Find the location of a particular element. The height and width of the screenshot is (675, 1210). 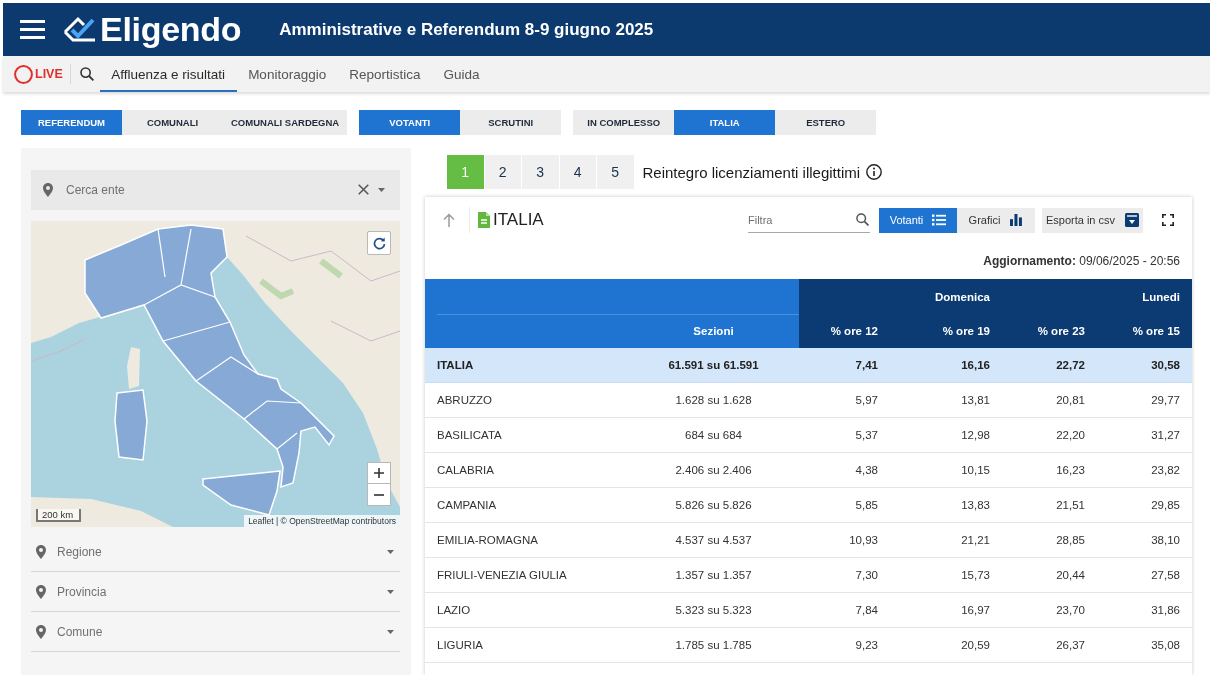

table-cell: 12,98 is located at coordinates (975, 435).